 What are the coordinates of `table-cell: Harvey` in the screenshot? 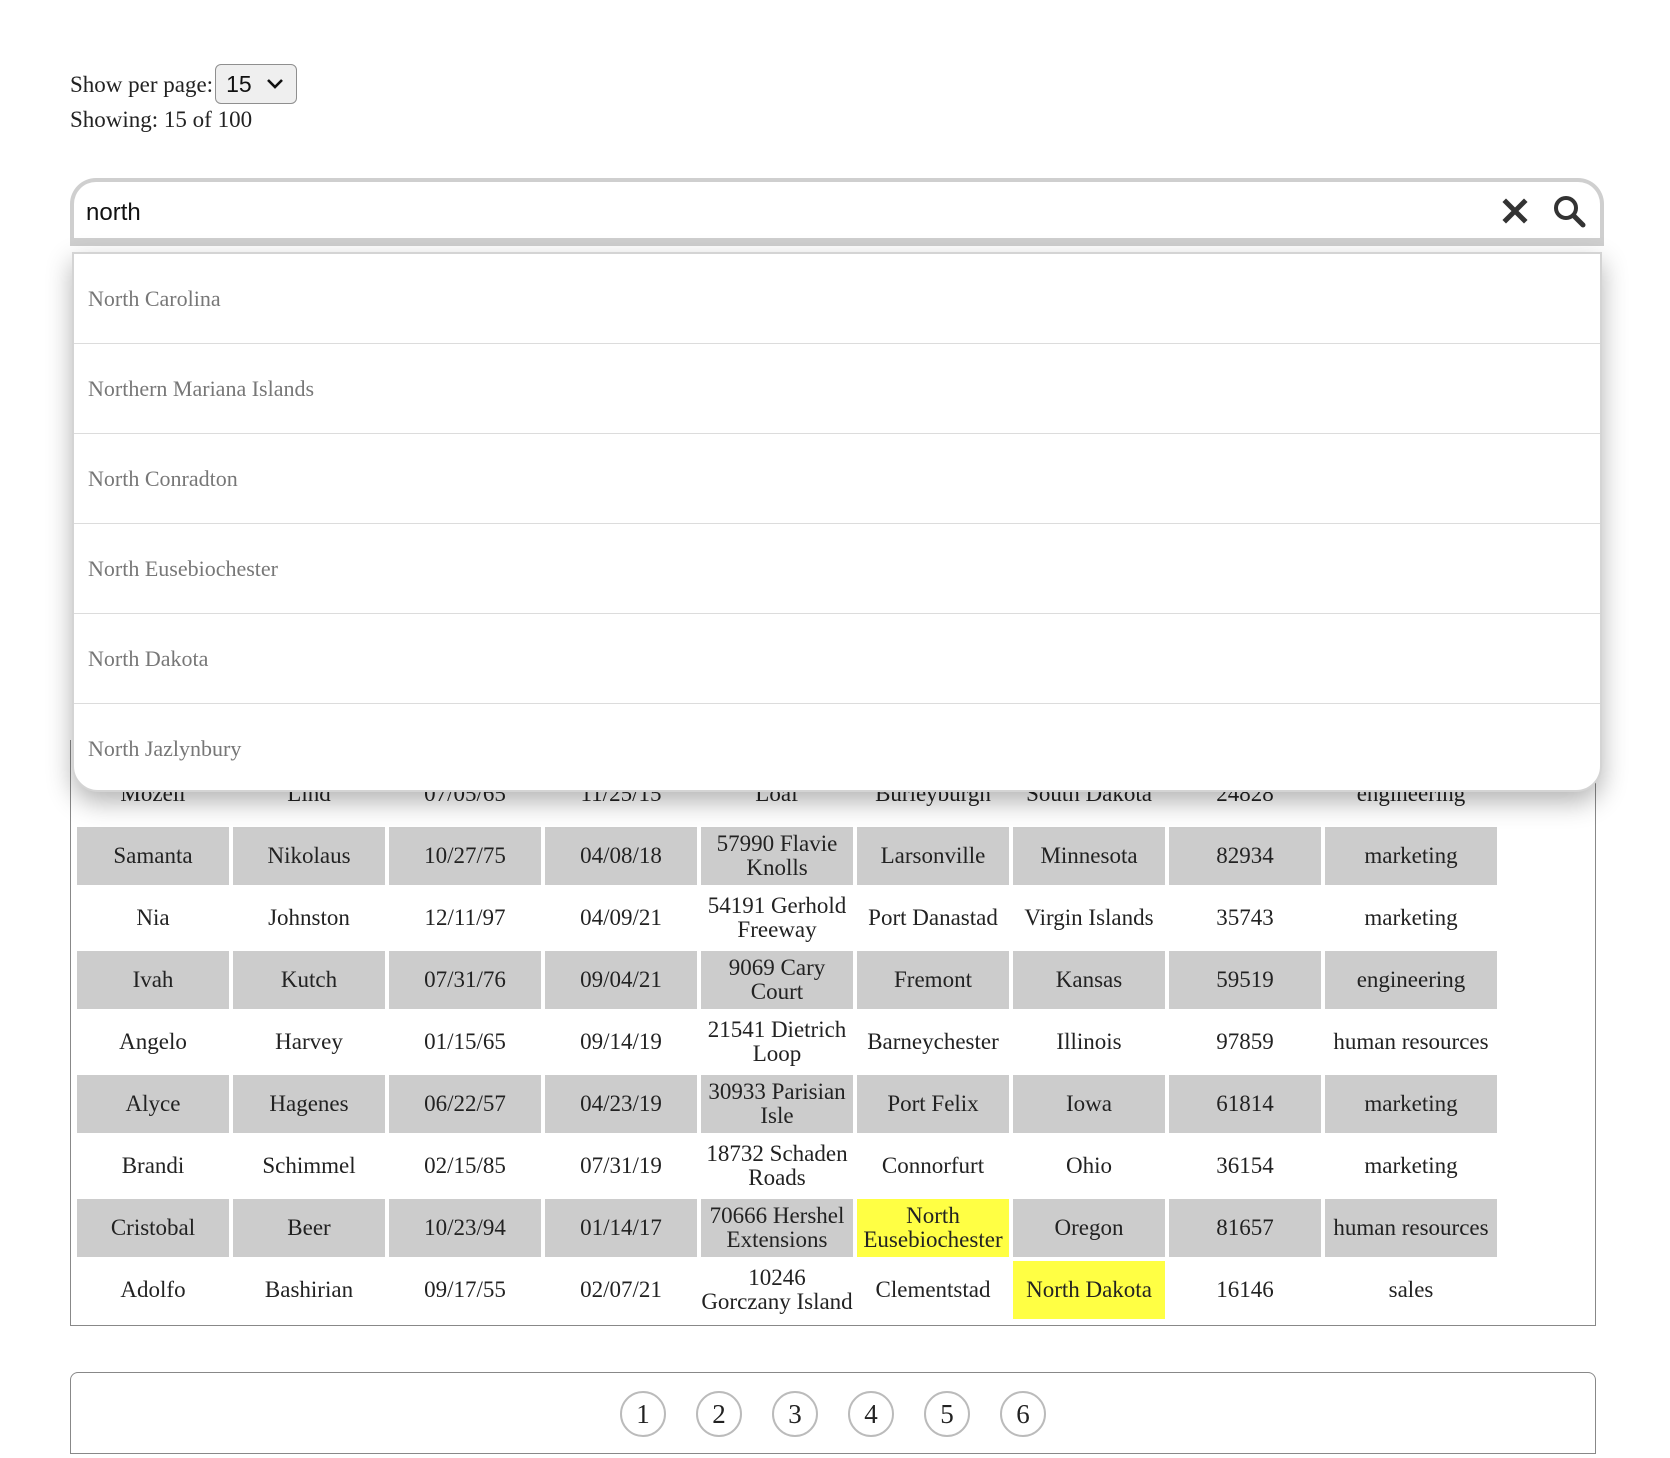 It's located at (309, 1041).